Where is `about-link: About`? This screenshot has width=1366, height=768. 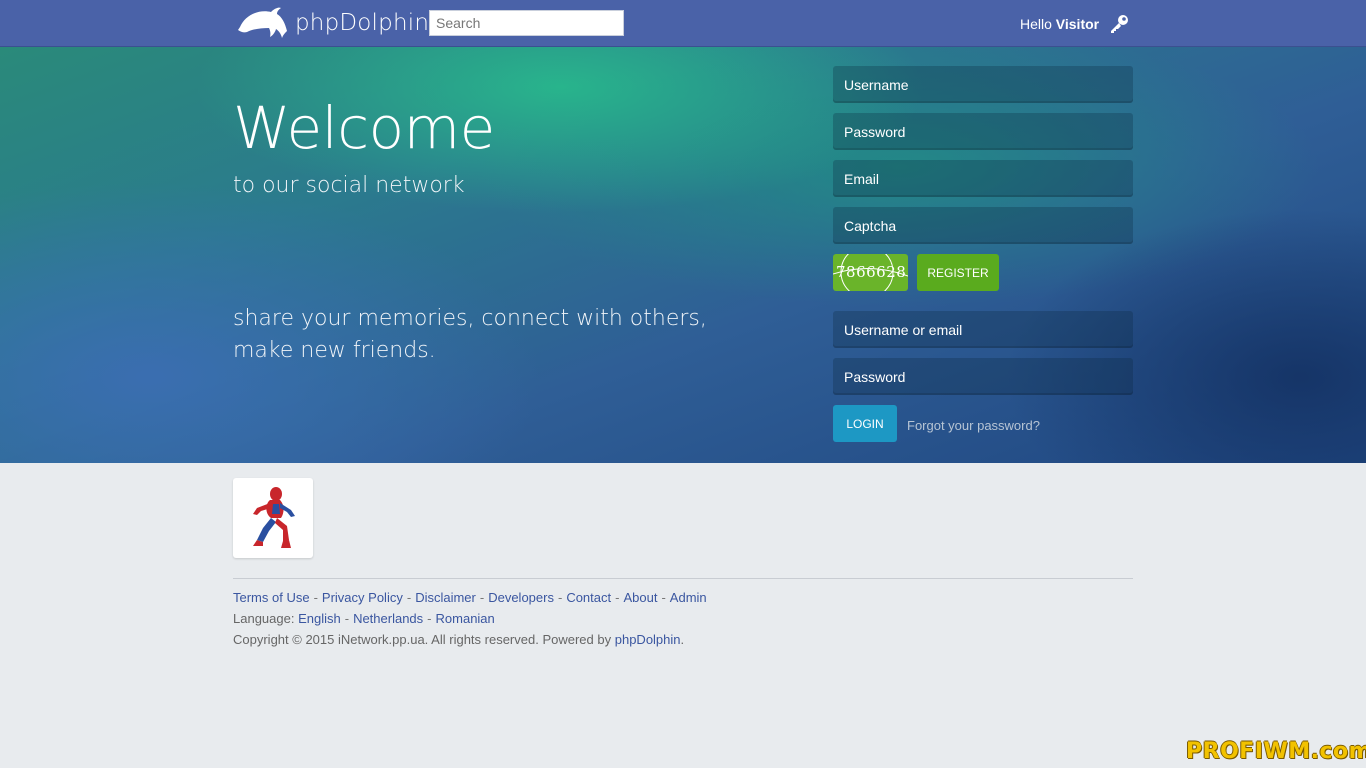 about-link: About is located at coordinates (640, 597).